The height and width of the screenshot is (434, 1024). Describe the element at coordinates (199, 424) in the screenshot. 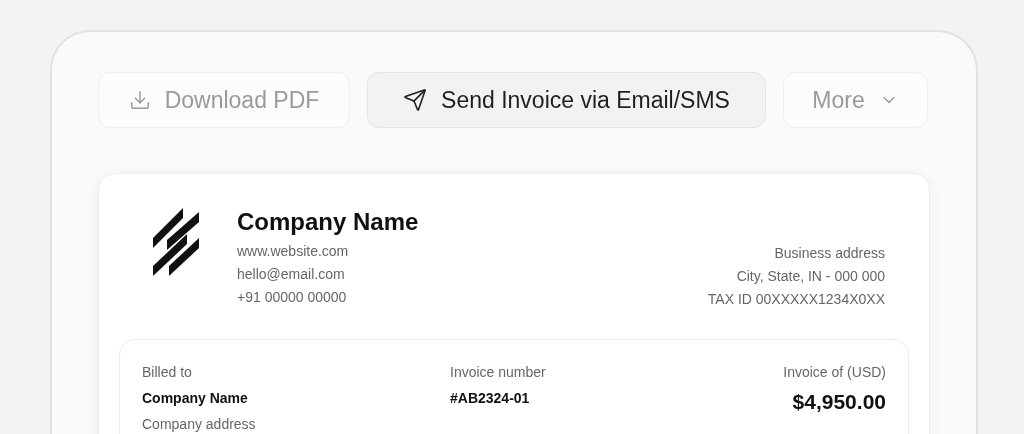

I see `billed-to-address: Company address` at that location.